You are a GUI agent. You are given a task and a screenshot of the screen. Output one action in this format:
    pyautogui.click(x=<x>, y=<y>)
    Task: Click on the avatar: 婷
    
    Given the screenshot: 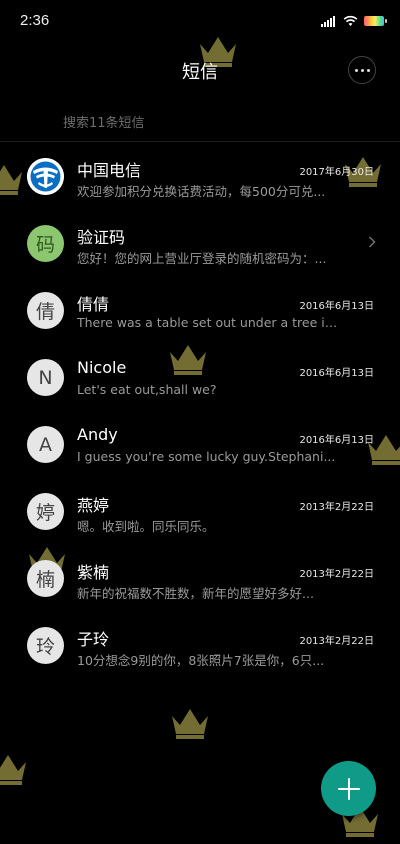 What is the action you would take?
    pyautogui.click(x=45, y=511)
    